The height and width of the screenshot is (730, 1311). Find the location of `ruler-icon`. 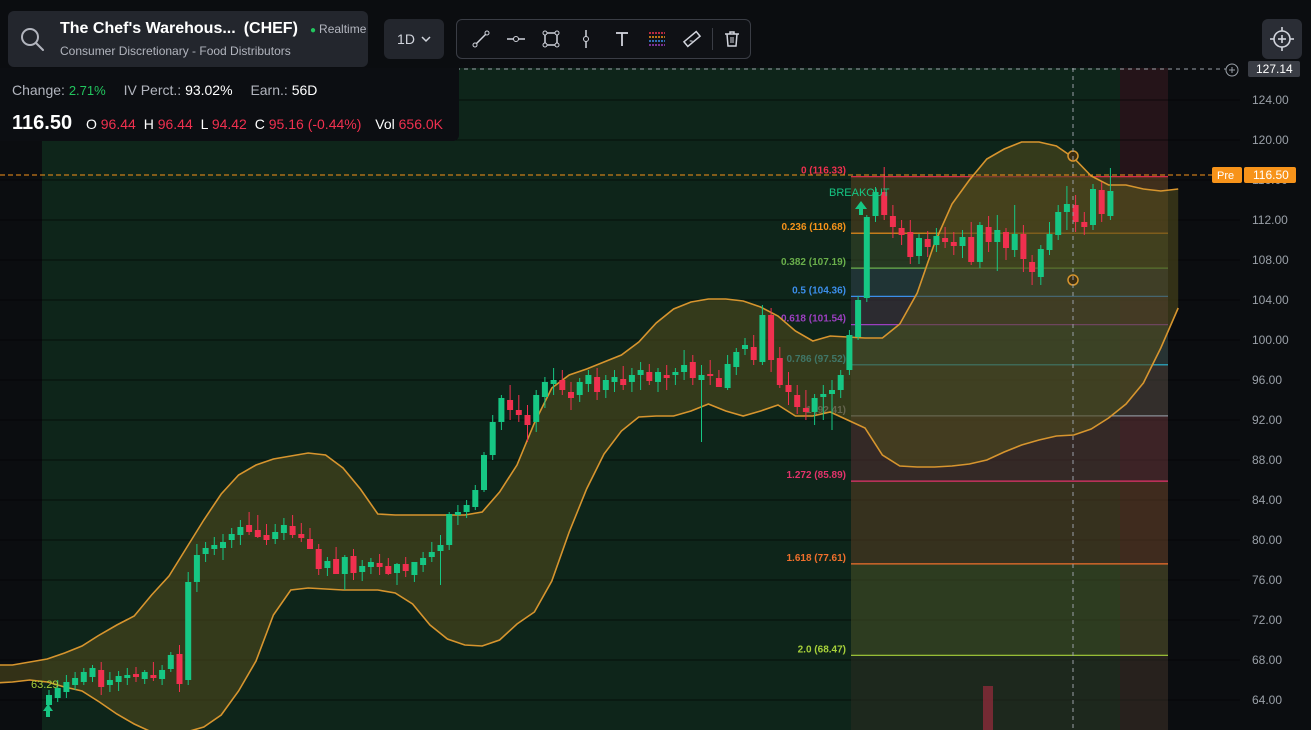

ruler-icon is located at coordinates (692, 39).